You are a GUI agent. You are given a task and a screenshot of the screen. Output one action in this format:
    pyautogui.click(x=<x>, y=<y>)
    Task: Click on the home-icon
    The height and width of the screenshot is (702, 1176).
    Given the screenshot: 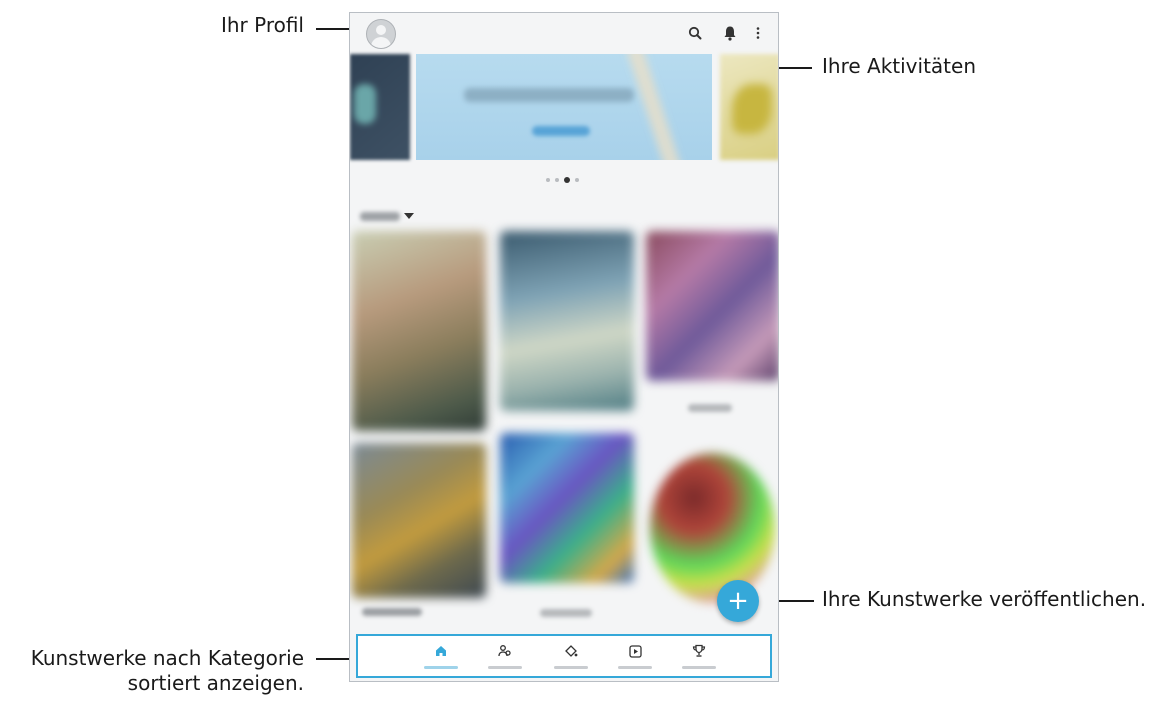 What is the action you would take?
    pyautogui.click(x=441, y=651)
    